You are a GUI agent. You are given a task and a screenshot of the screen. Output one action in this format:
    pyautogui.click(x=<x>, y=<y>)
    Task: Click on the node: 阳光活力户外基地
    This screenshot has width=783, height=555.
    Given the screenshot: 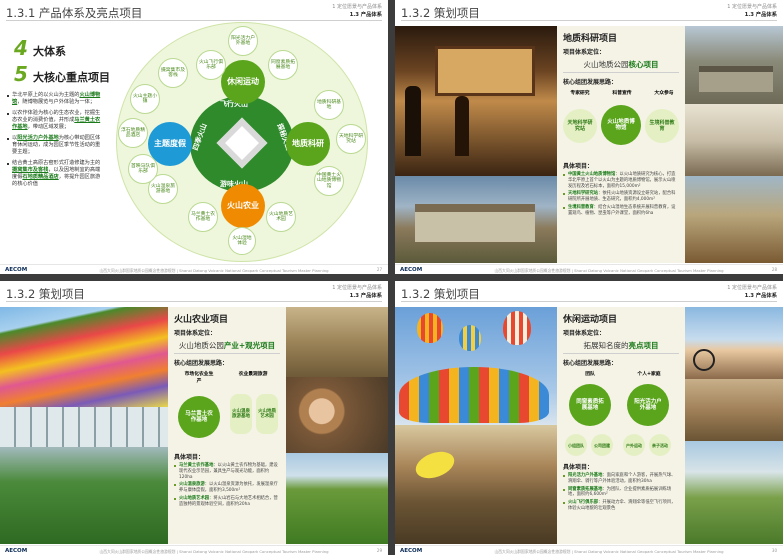 What is the action you would take?
    pyautogui.click(x=648, y=405)
    